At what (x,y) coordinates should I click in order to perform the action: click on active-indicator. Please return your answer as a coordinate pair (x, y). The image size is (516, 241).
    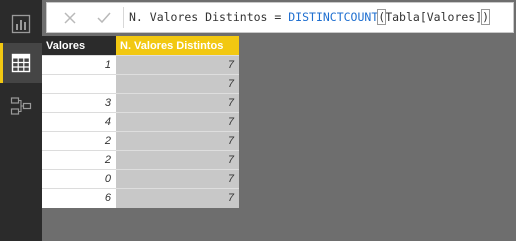
    Looking at the image, I should click on (1, 63).